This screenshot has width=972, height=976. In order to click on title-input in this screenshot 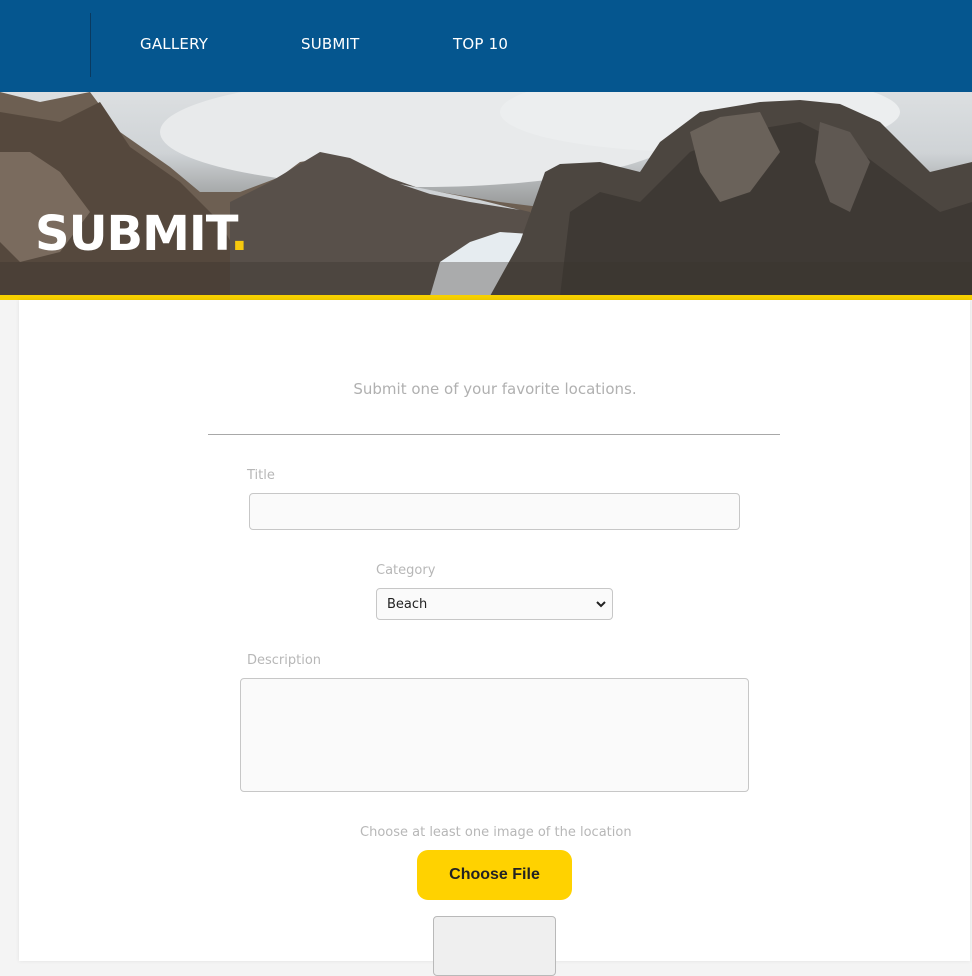, I will do `click(494, 511)`.